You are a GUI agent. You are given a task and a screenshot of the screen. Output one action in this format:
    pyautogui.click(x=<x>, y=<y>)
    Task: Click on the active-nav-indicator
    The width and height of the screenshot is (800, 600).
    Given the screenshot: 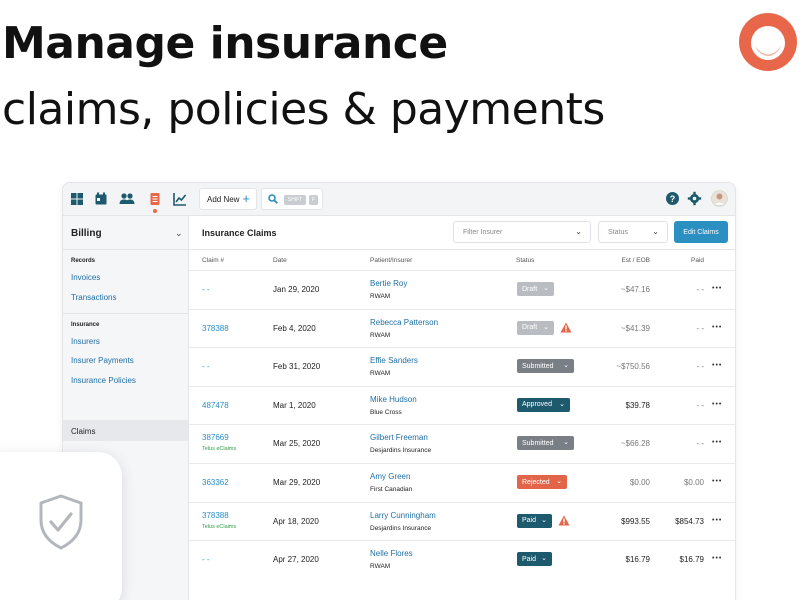 What is the action you would take?
    pyautogui.click(x=155, y=211)
    